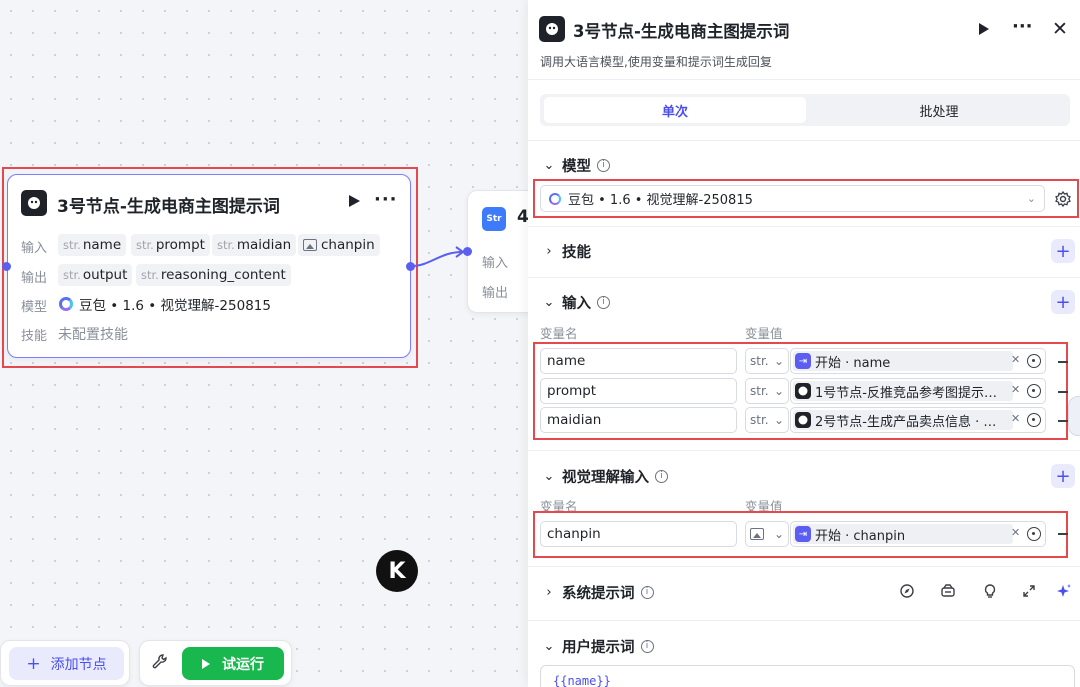 This screenshot has height=687, width=1080. What do you see at coordinates (1029, 592) in the screenshot?
I see `expand-icon` at bounding box center [1029, 592].